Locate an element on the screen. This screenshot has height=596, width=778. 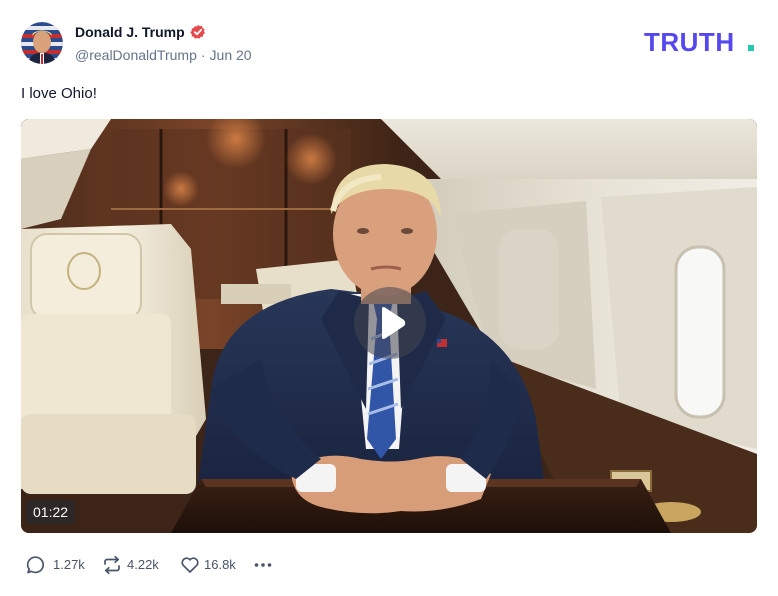
author-name: Donald J. Trump is located at coordinates (130, 32).